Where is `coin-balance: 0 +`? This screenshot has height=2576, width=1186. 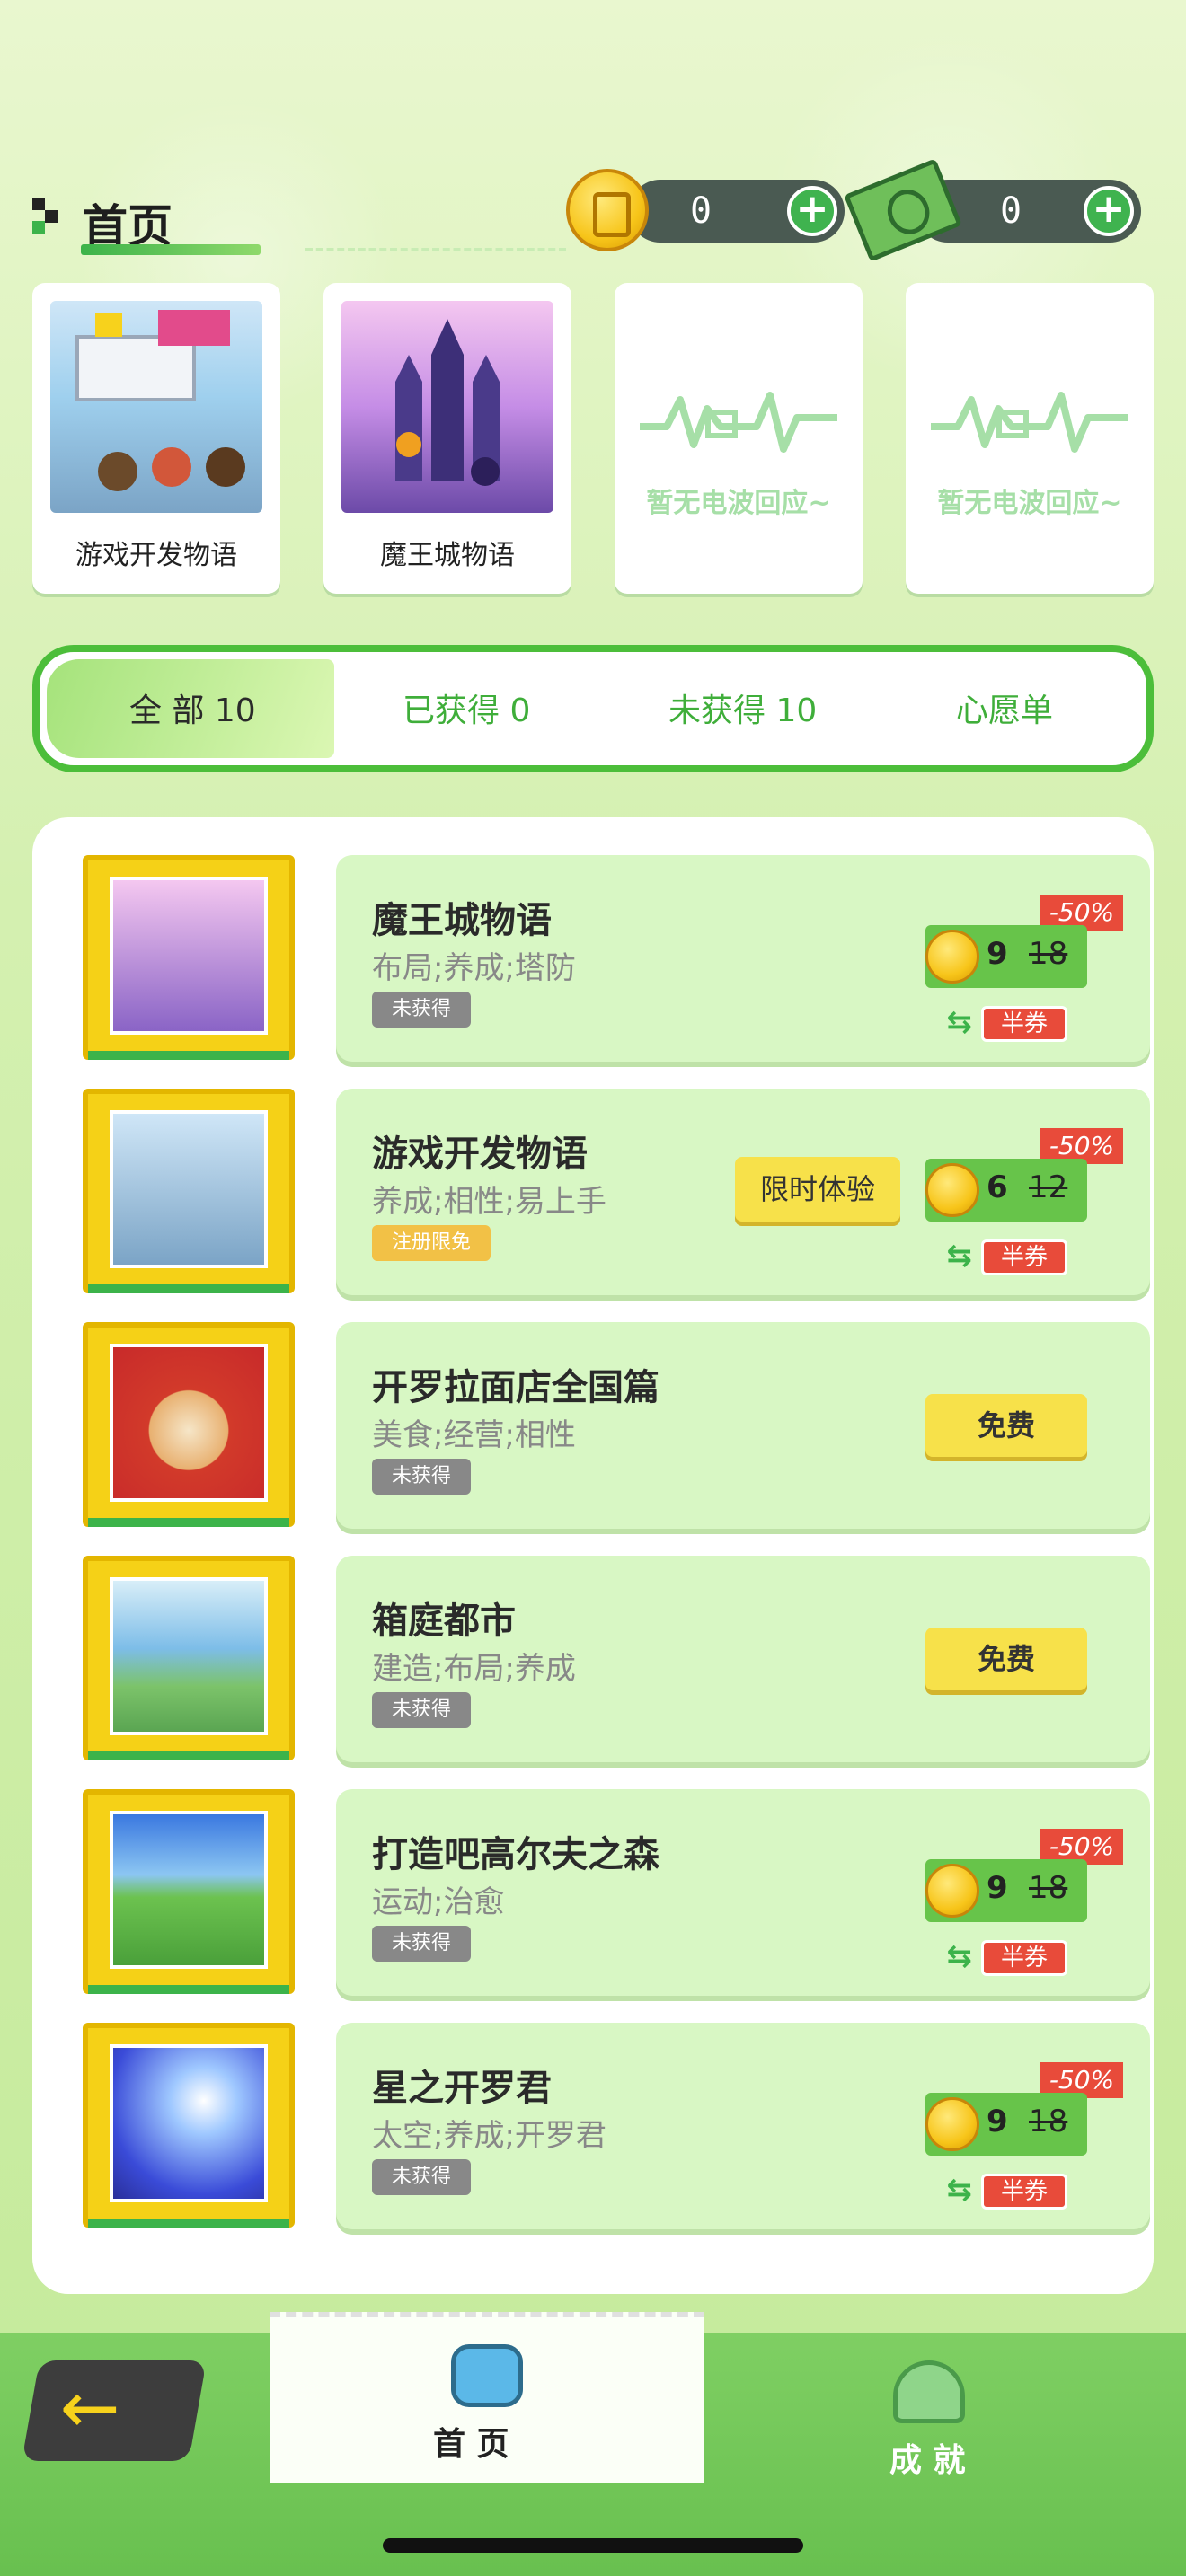 coin-balance: 0 + is located at coordinates (737, 211).